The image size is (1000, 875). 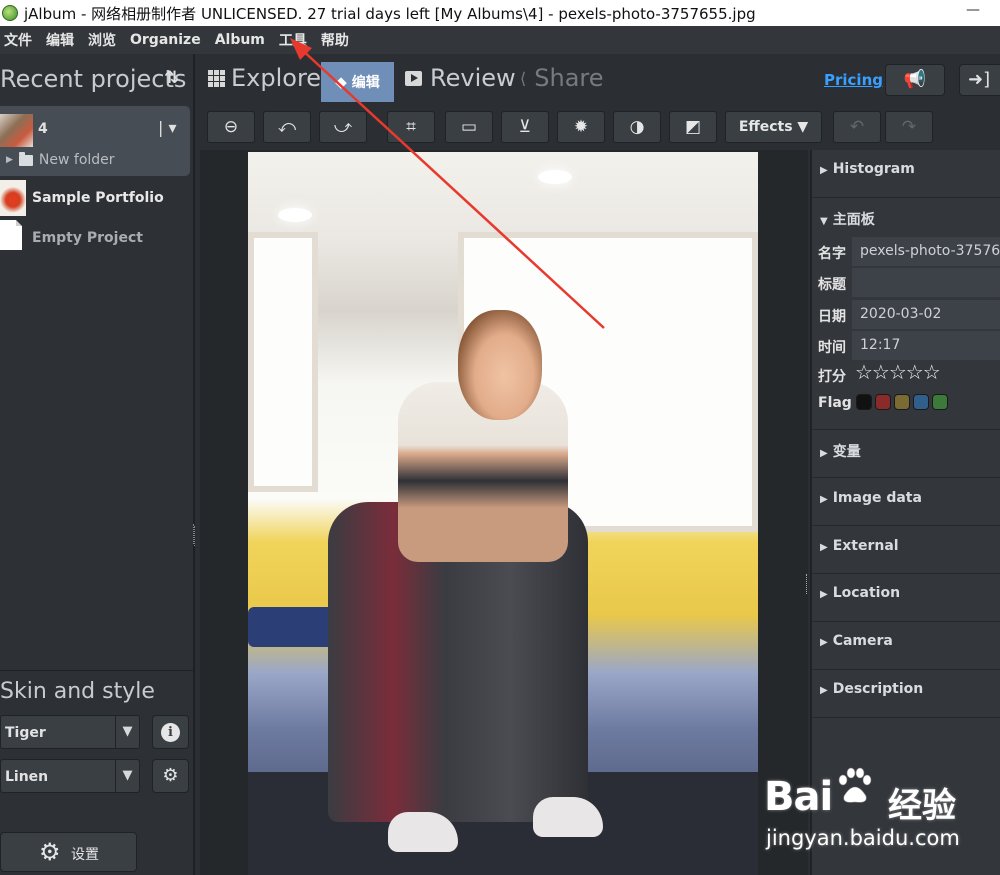 I want to click on caret-down-icon: ▼, so click(x=824, y=221).